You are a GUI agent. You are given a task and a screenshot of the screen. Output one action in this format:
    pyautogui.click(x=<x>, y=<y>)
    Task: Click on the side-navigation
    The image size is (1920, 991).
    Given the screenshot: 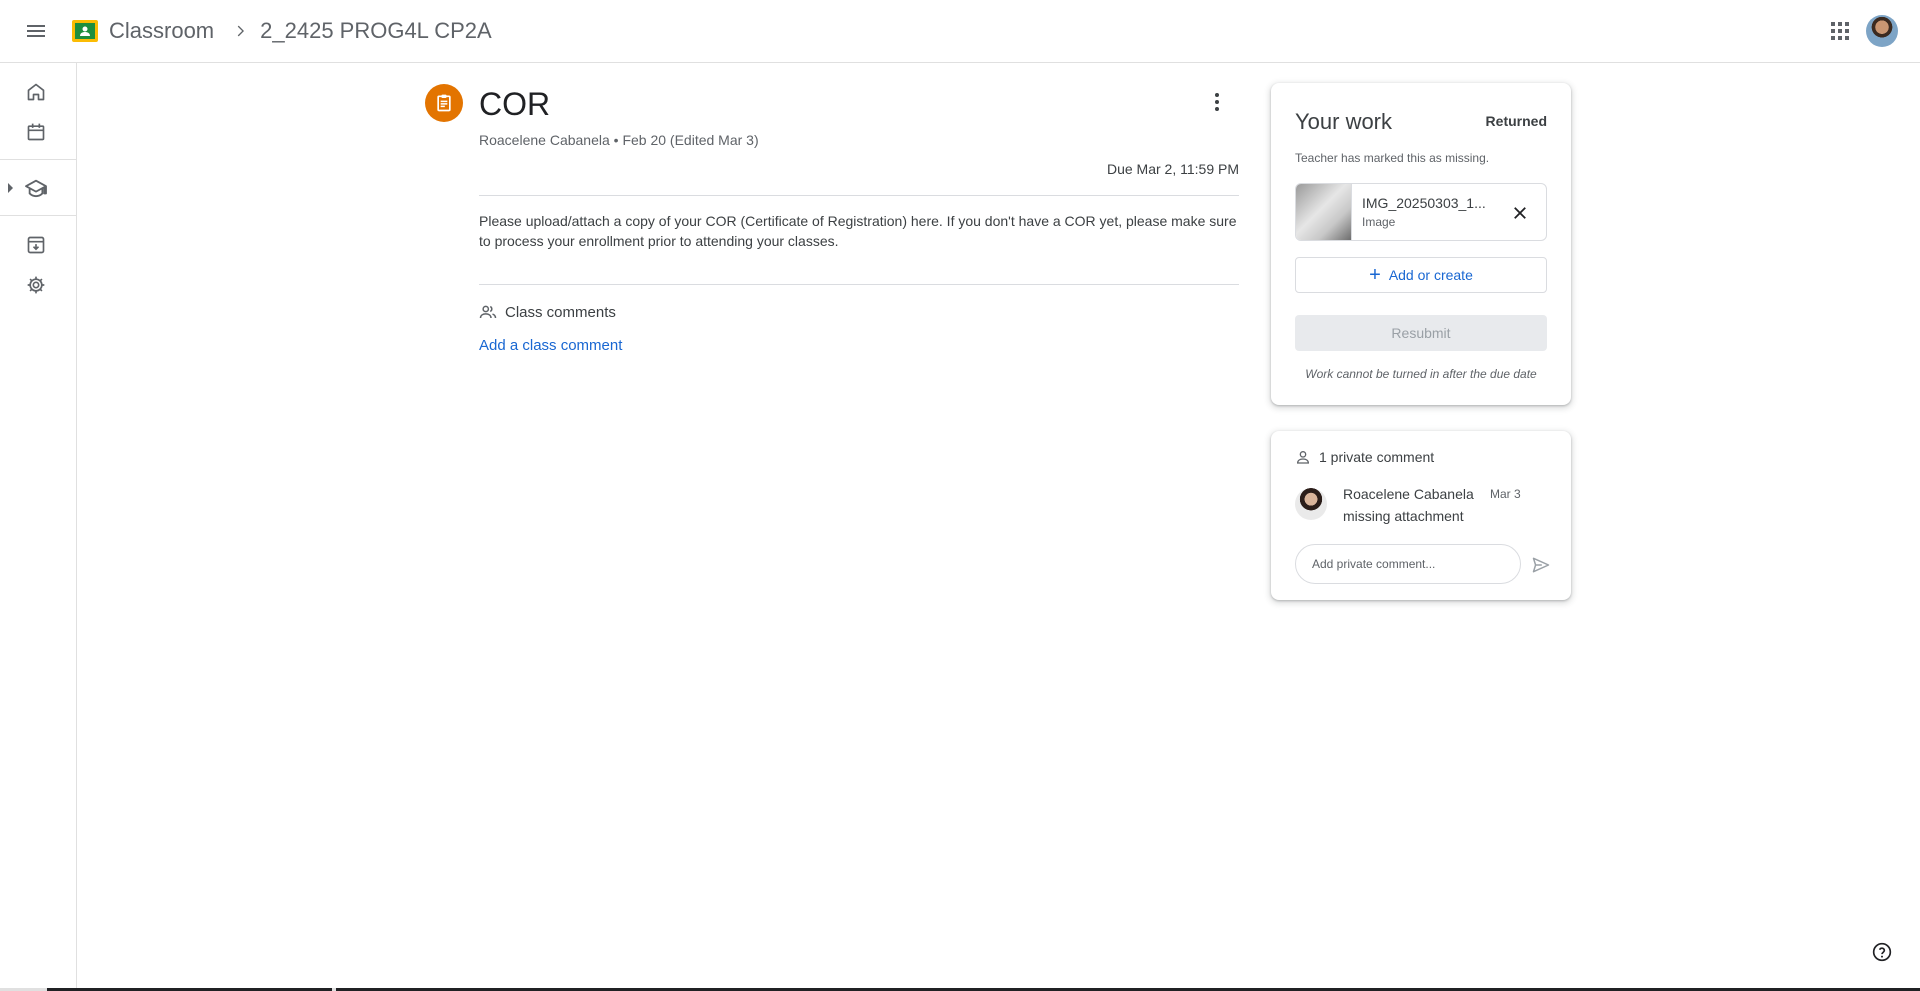 What is the action you would take?
    pyautogui.click(x=38, y=527)
    